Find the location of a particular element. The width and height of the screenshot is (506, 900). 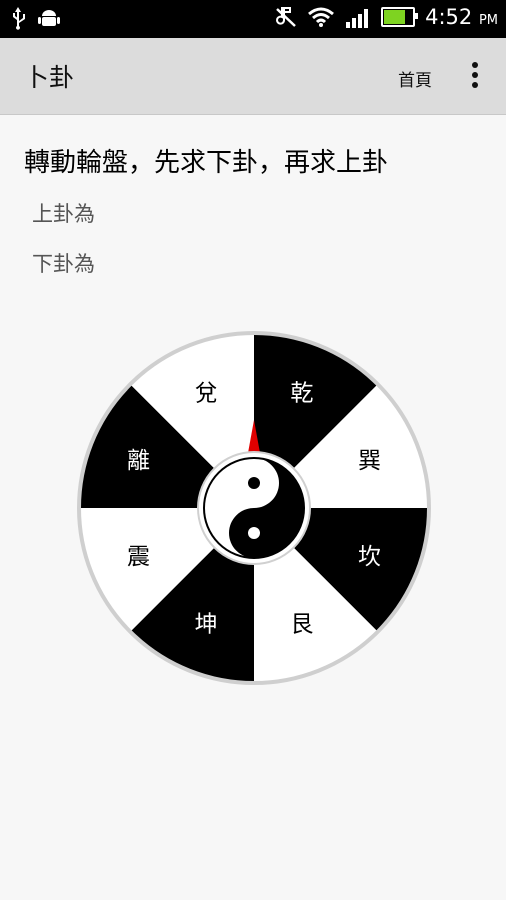

clock-ampm: PM is located at coordinates (488, 20).